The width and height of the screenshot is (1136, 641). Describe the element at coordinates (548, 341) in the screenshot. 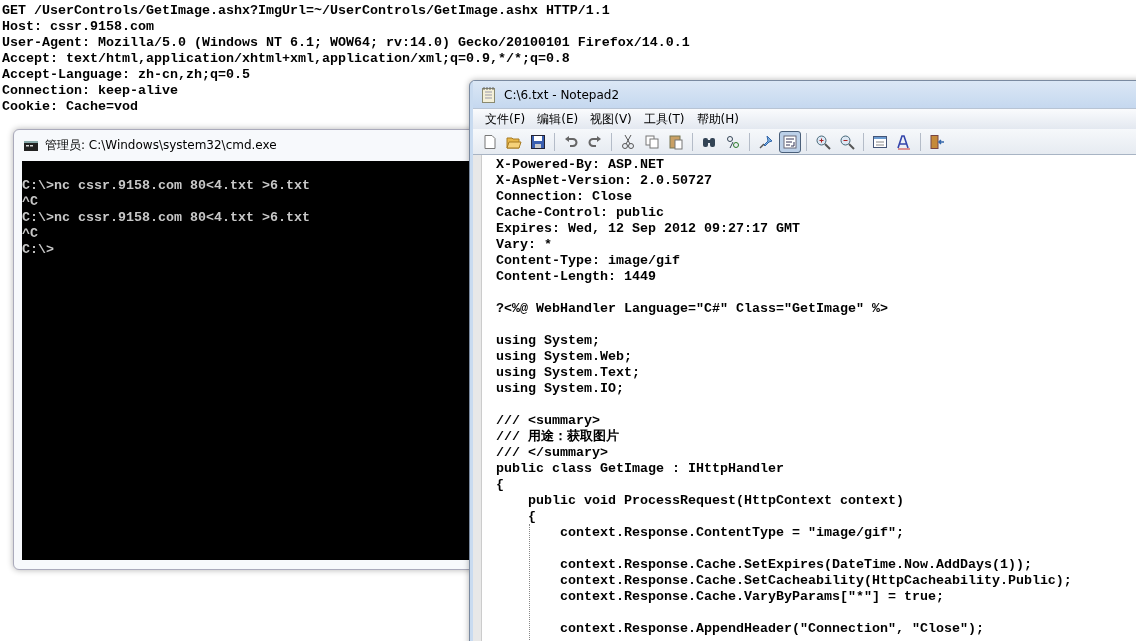

I see `code-line: using System;` at that location.